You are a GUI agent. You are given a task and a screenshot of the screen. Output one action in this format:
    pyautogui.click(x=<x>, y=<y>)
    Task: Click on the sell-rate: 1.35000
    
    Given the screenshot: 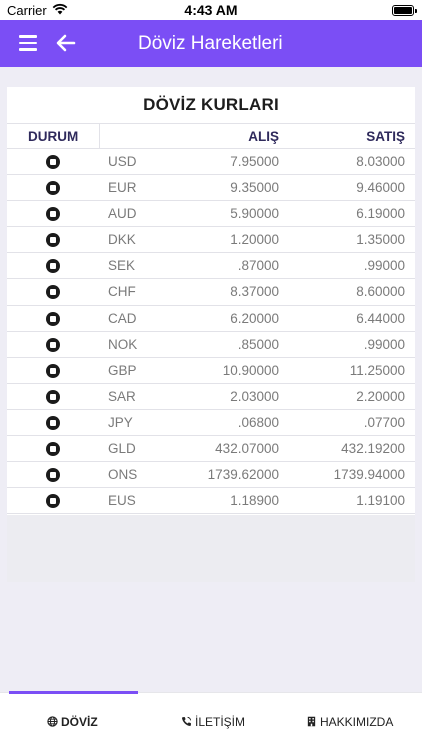 What is the action you would take?
    pyautogui.click(x=380, y=240)
    